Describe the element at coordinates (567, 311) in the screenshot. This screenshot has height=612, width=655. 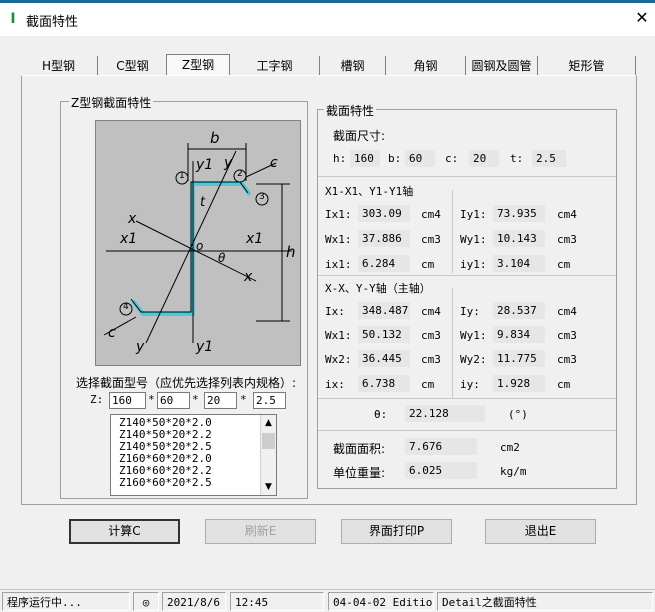
I see `iy-moment-unit: cm4` at that location.